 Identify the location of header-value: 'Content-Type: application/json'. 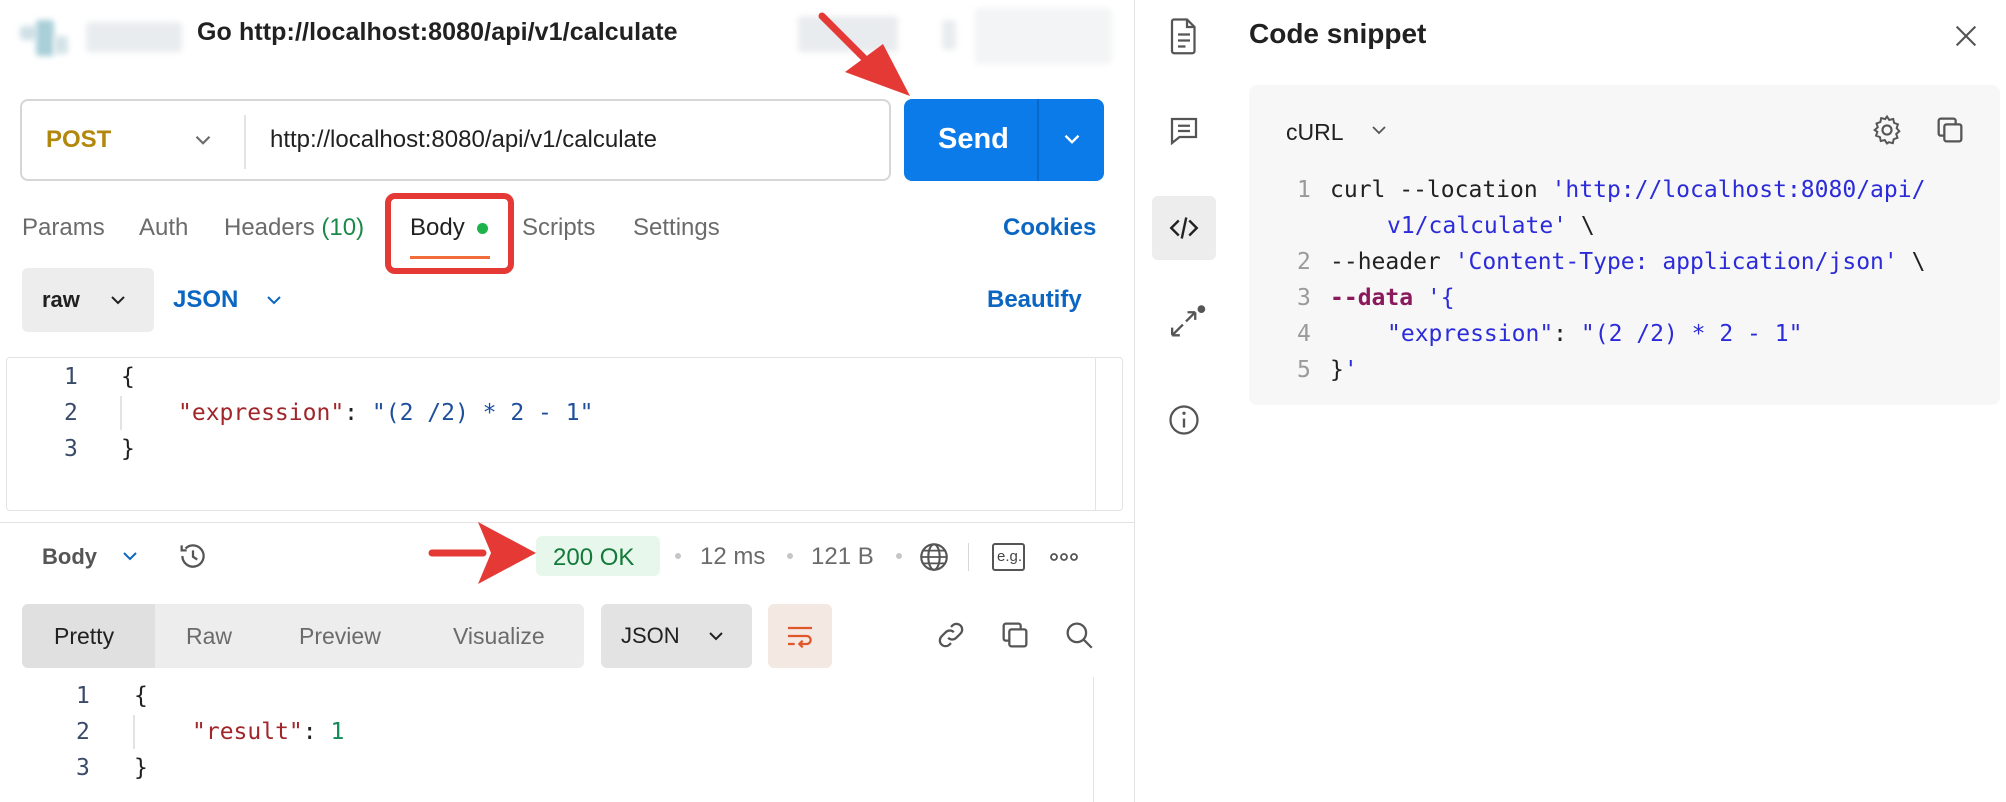
(1676, 262).